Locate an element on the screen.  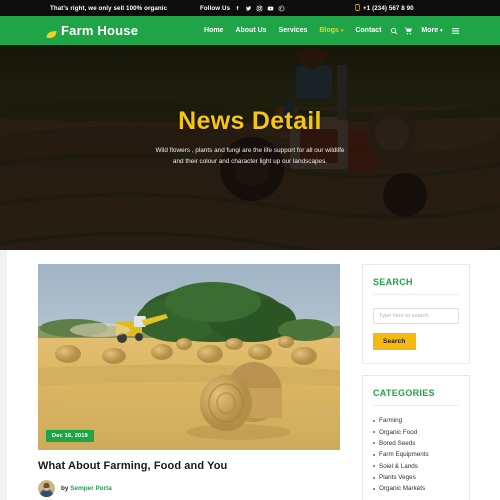
nav-item-contact: Contact is located at coordinates (368, 30).